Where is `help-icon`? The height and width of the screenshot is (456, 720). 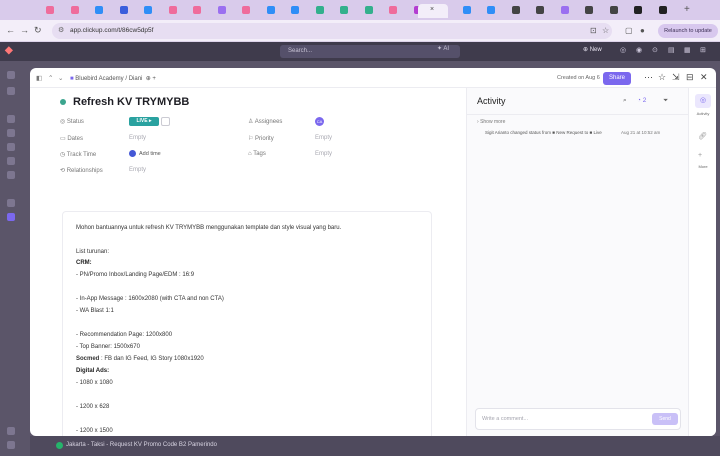 help-icon is located at coordinates (11, 445).